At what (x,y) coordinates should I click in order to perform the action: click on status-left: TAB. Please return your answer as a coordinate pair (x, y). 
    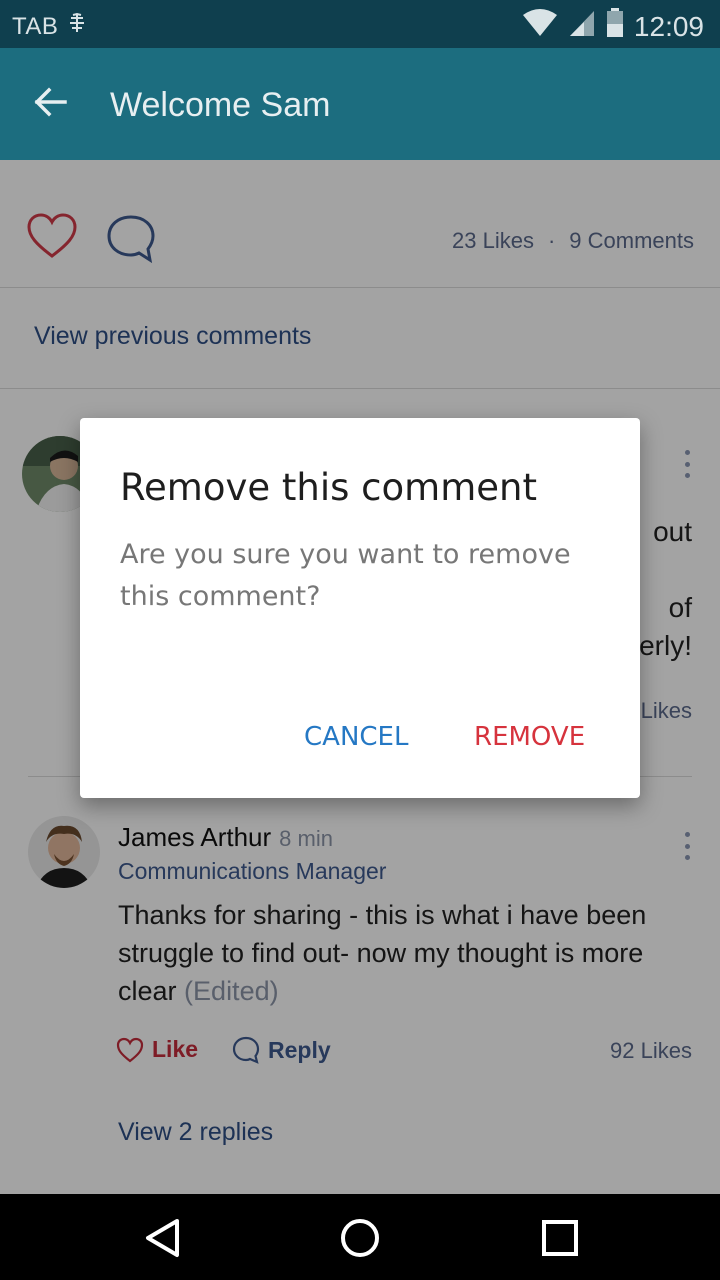
    Looking at the image, I should click on (50, 26).